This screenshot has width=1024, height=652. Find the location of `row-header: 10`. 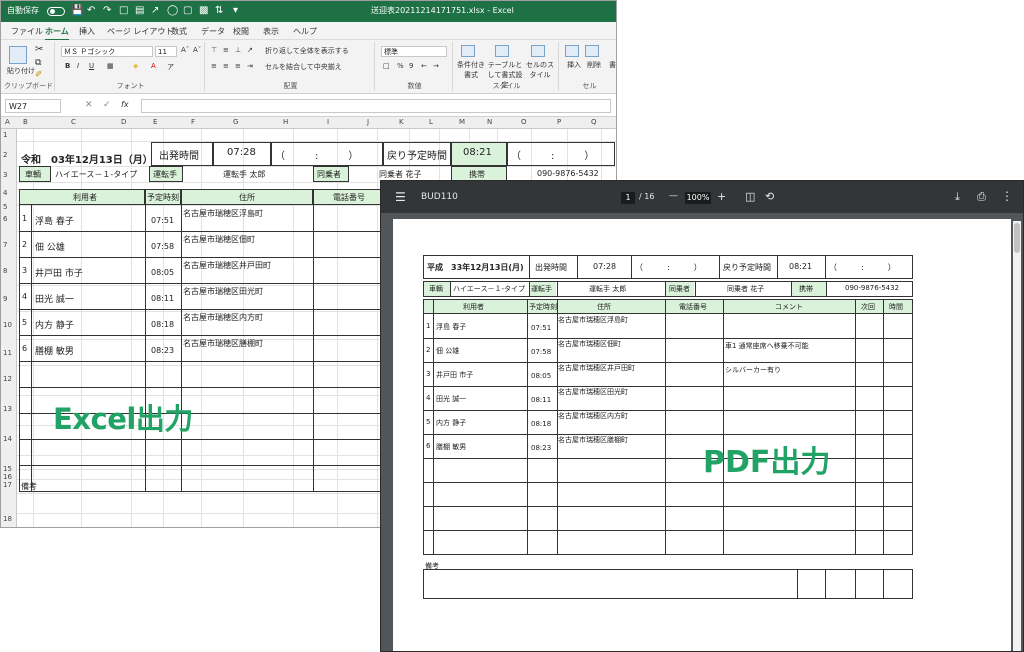

row-header: 10 is located at coordinates (7, 325).